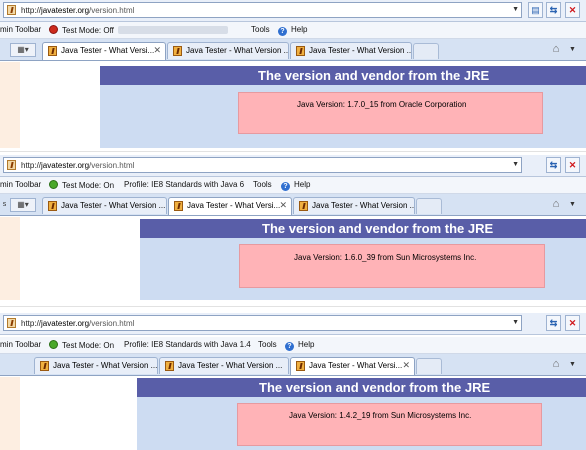  Describe the element at coordinates (53, 29) in the screenshot. I see `record-icon` at that location.